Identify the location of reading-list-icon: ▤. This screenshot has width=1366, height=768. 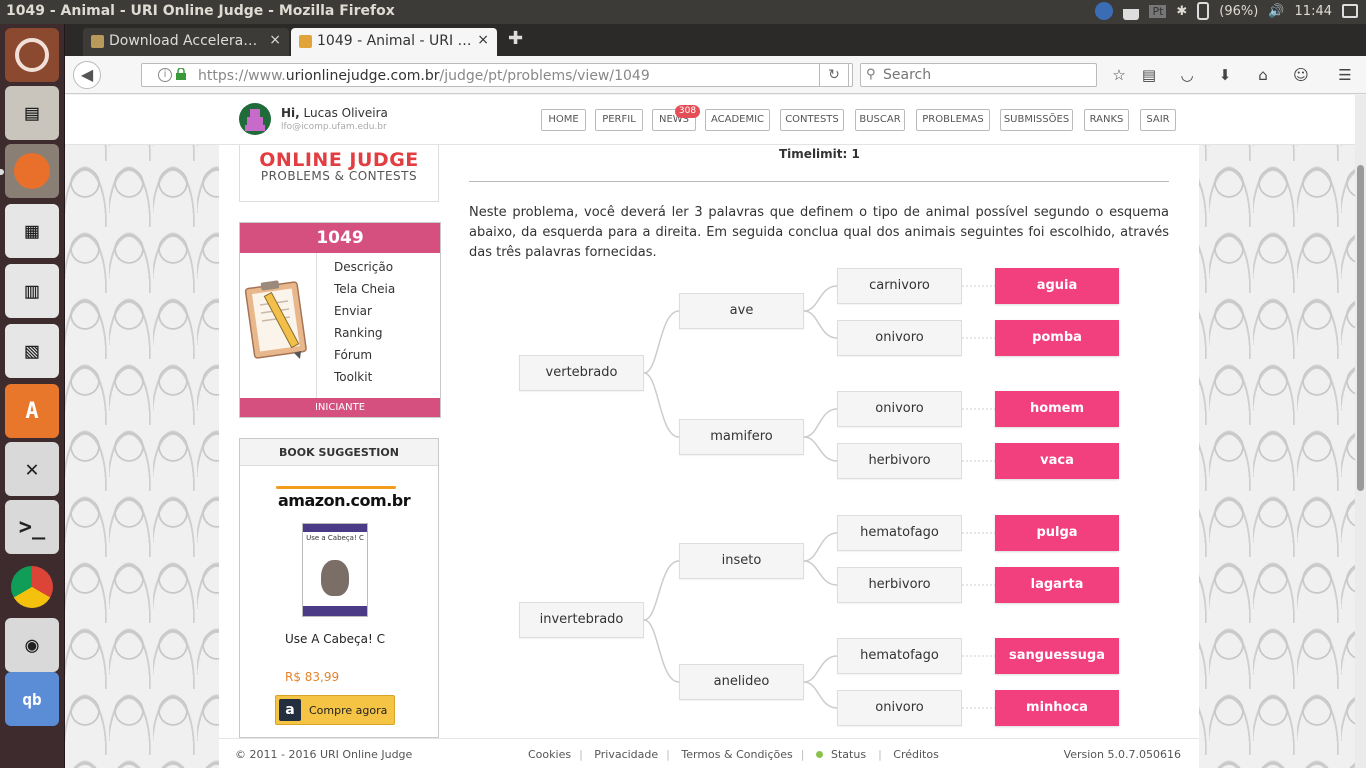
(1149, 75).